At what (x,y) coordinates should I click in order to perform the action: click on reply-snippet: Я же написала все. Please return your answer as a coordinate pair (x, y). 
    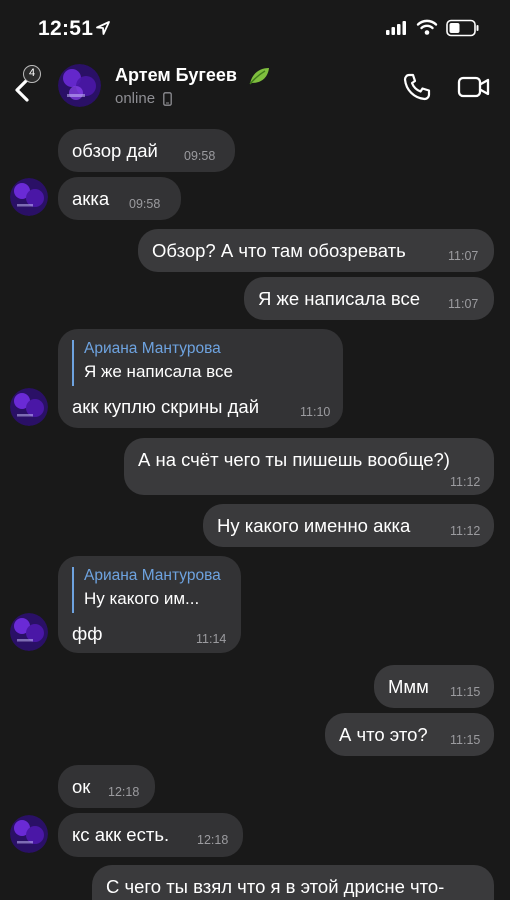
    Looking at the image, I should click on (158, 371).